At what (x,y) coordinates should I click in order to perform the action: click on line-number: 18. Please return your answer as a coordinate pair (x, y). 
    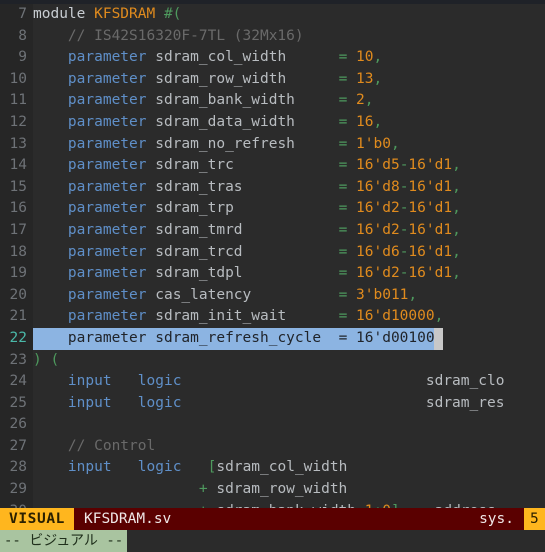
    Looking at the image, I should click on (18, 251).